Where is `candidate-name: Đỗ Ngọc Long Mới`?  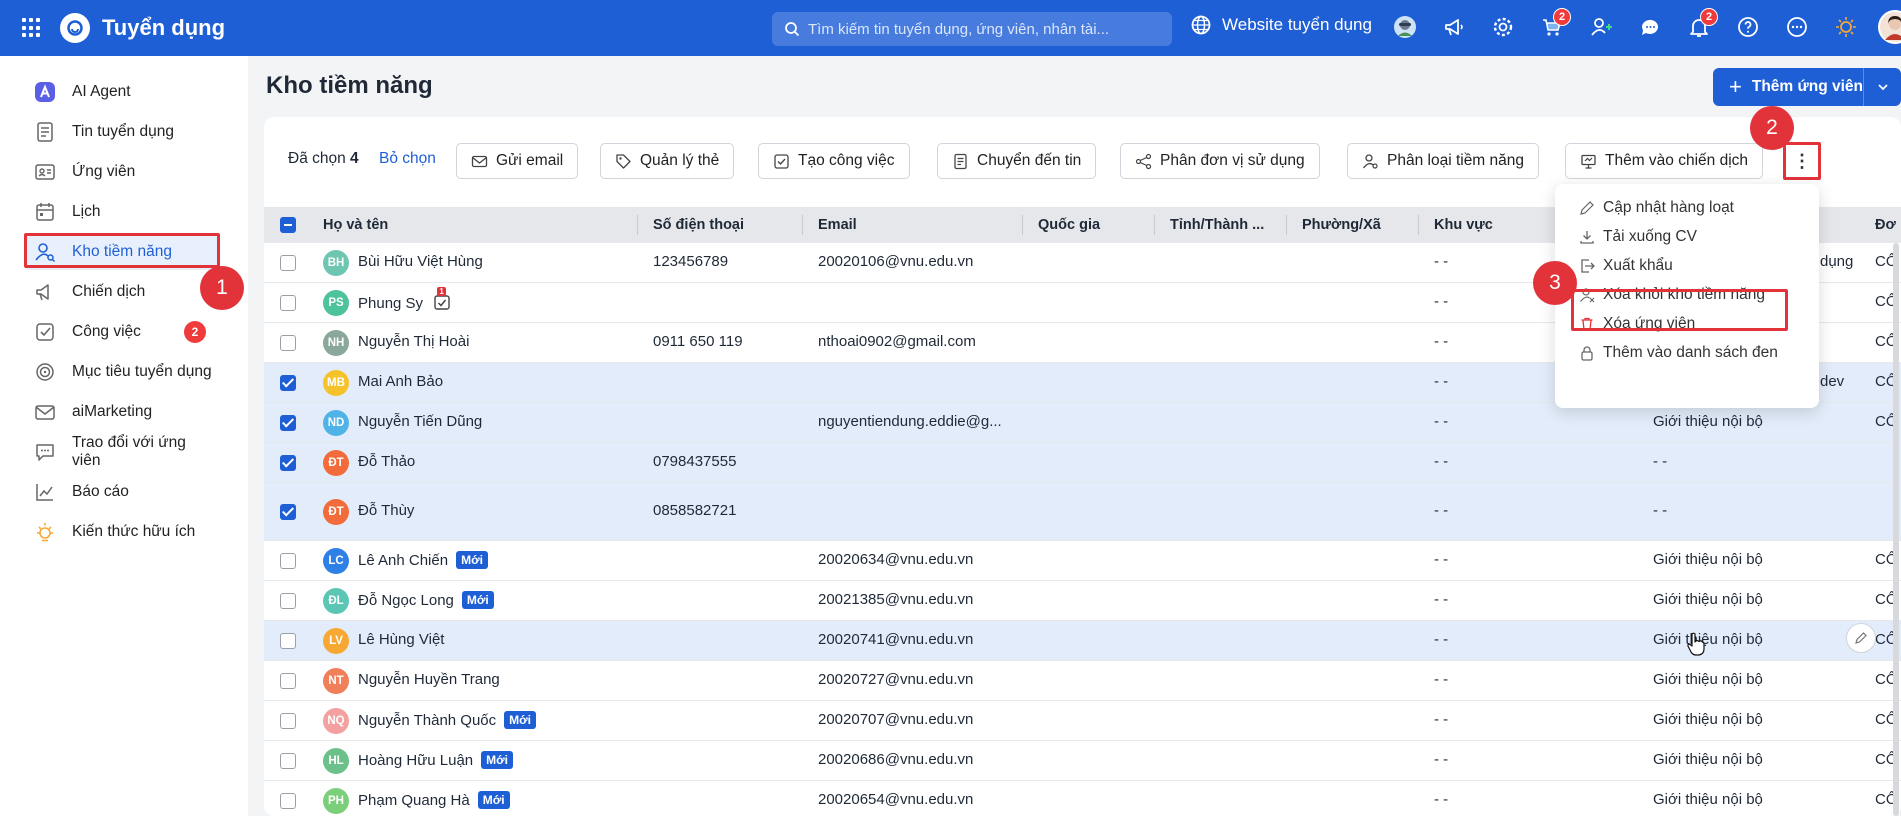
candidate-name: Đỗ Ngọc Long Mới is located at coordinates (426, 600).